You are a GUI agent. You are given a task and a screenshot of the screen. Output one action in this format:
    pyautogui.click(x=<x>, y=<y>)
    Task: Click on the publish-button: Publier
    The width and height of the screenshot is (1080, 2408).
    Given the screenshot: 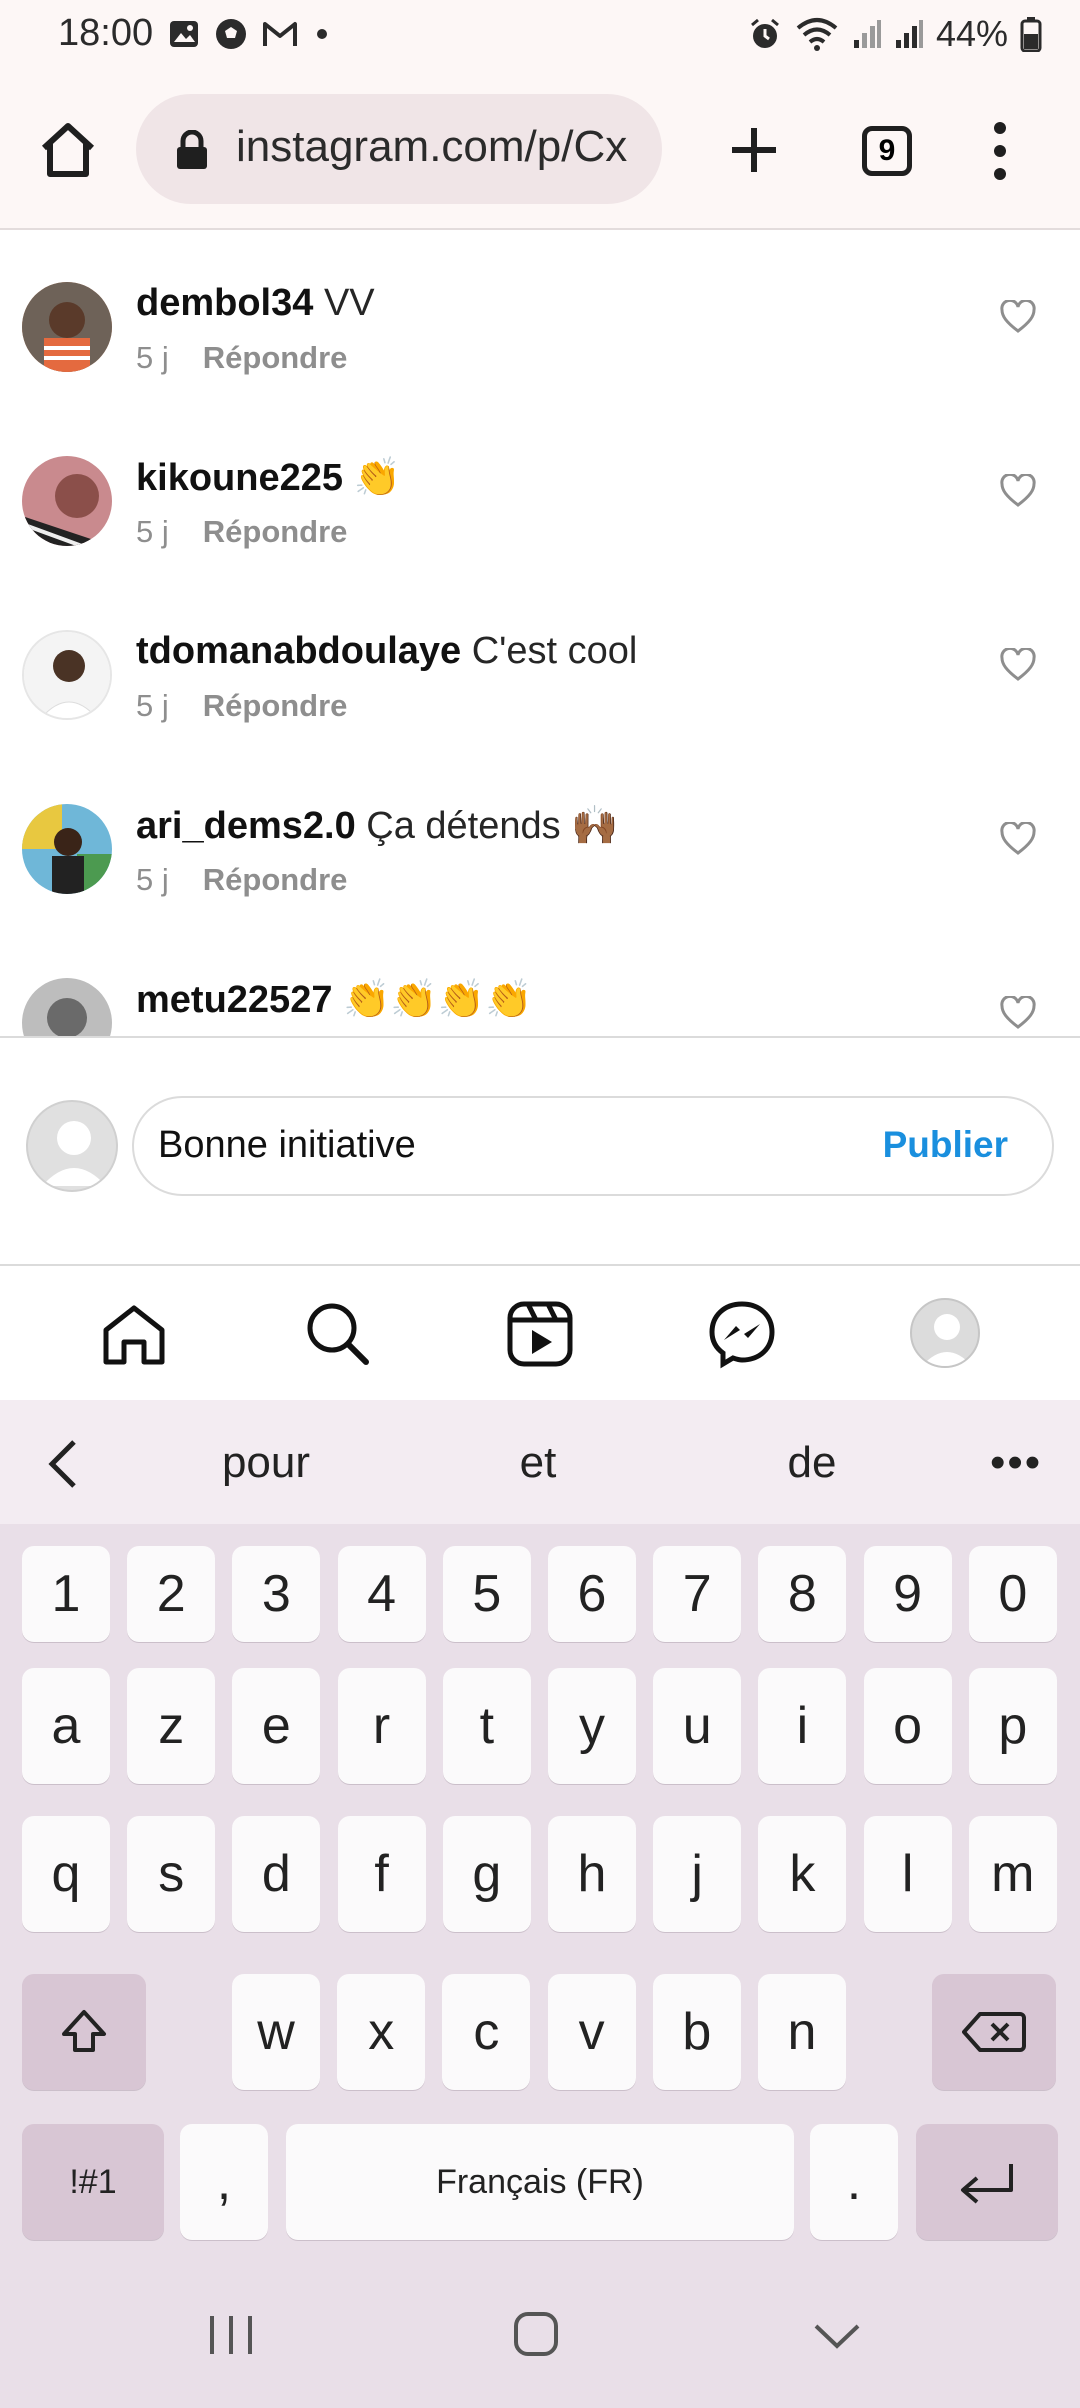 What is the action you would take?
    pyautogui.click(x=945, y=1145)
    